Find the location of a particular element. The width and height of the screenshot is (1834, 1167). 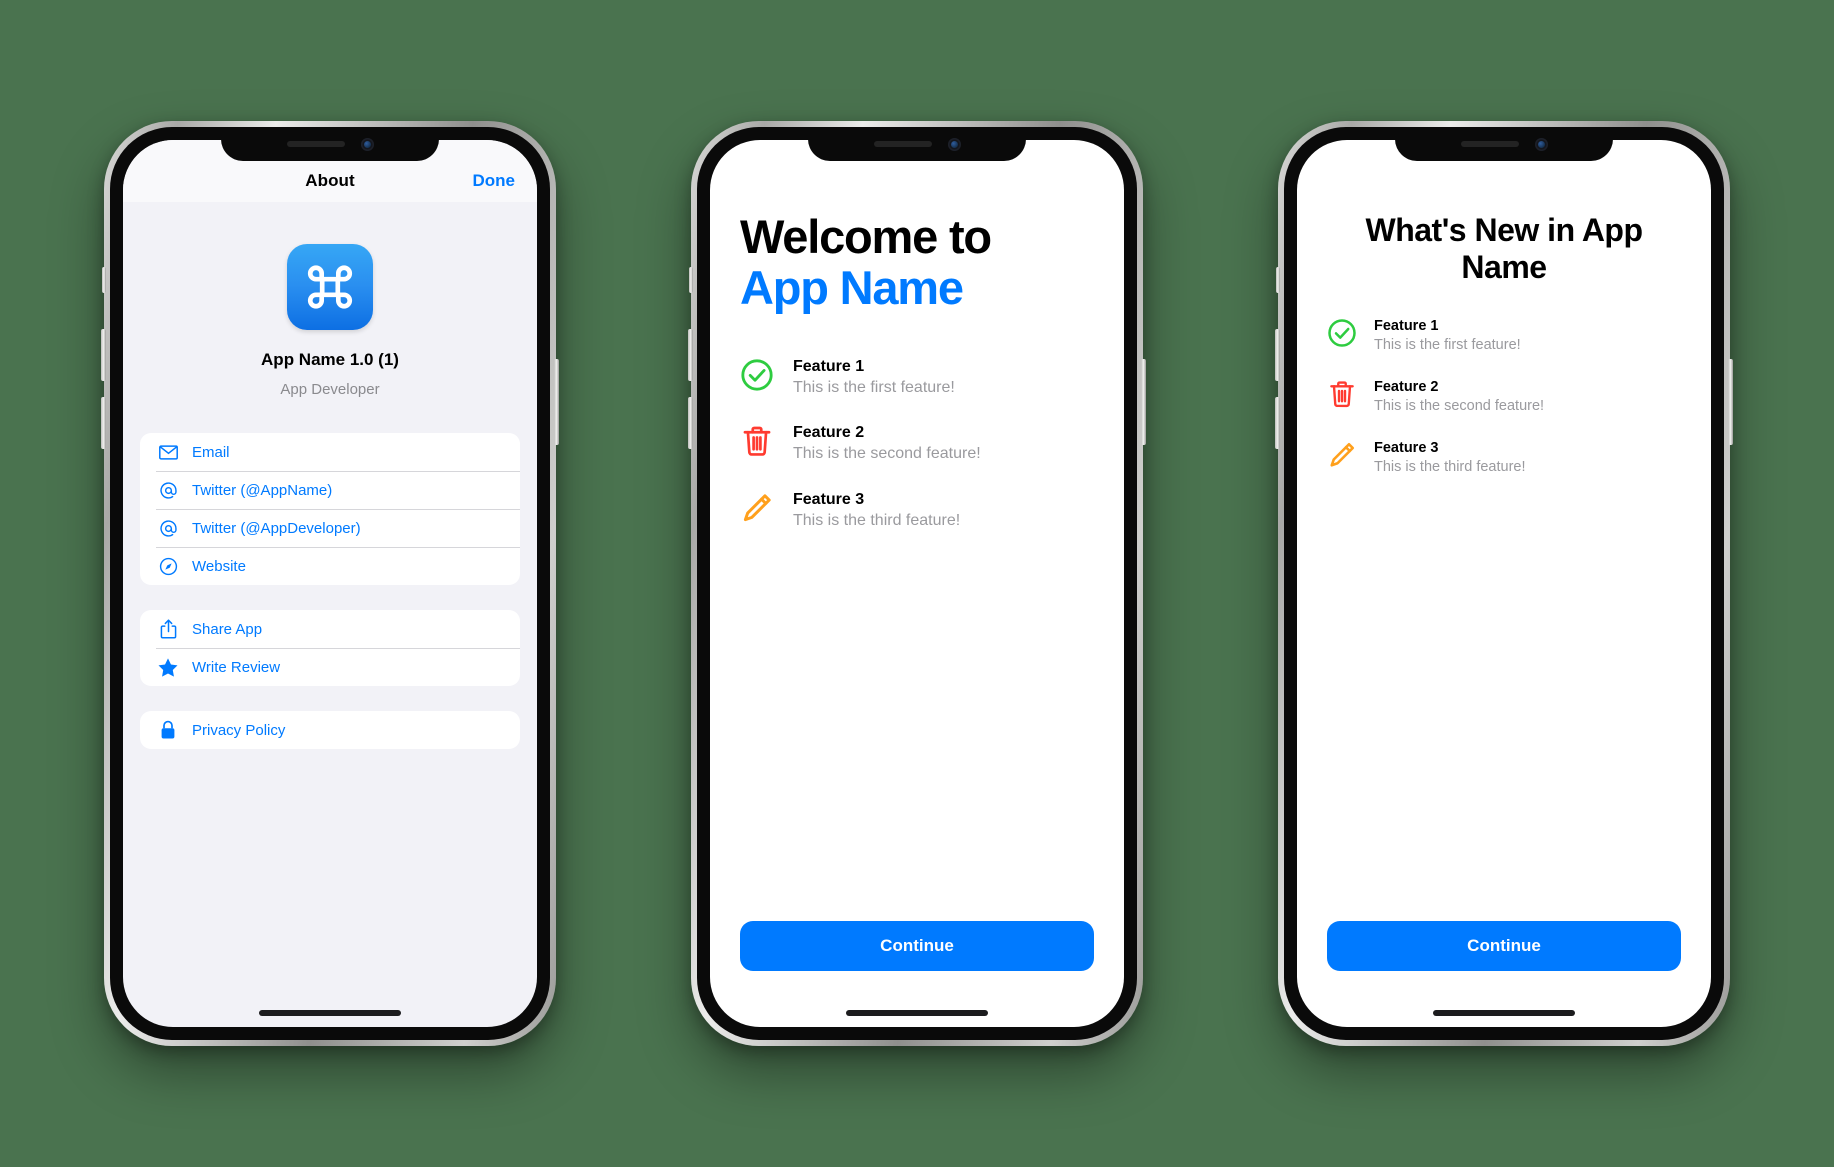

app-icon-container is located at coordinates (330, 287).